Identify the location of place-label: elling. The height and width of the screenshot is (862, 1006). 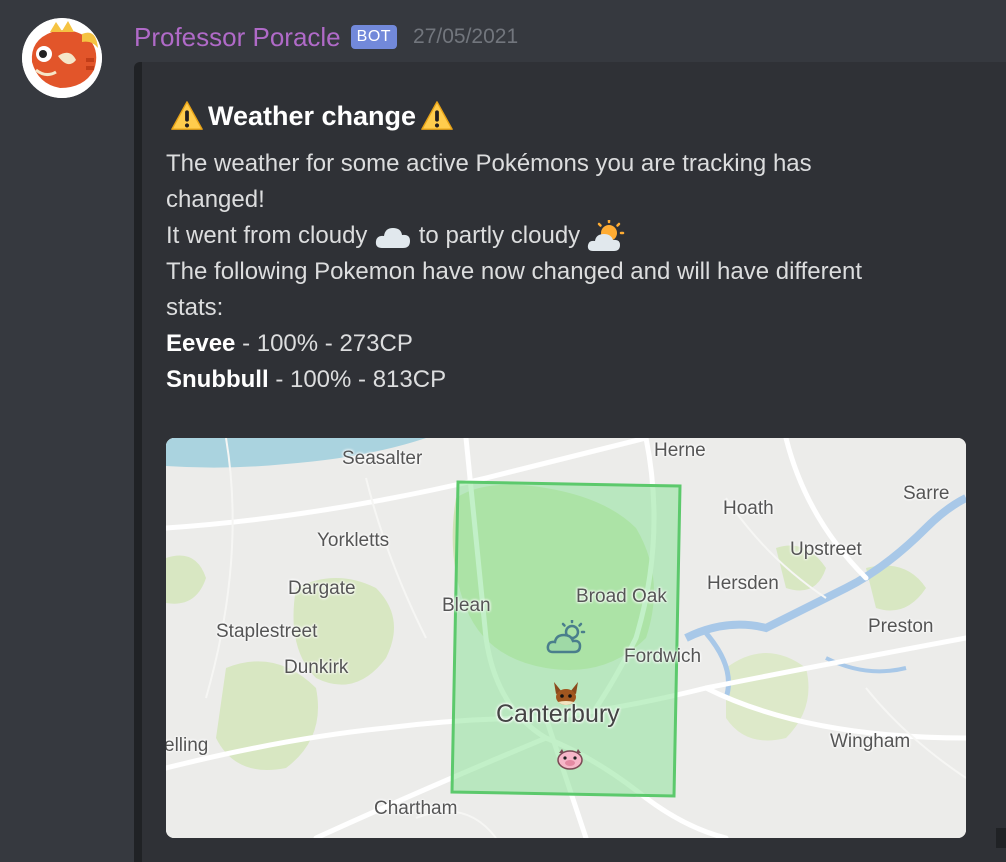
(187, 745).